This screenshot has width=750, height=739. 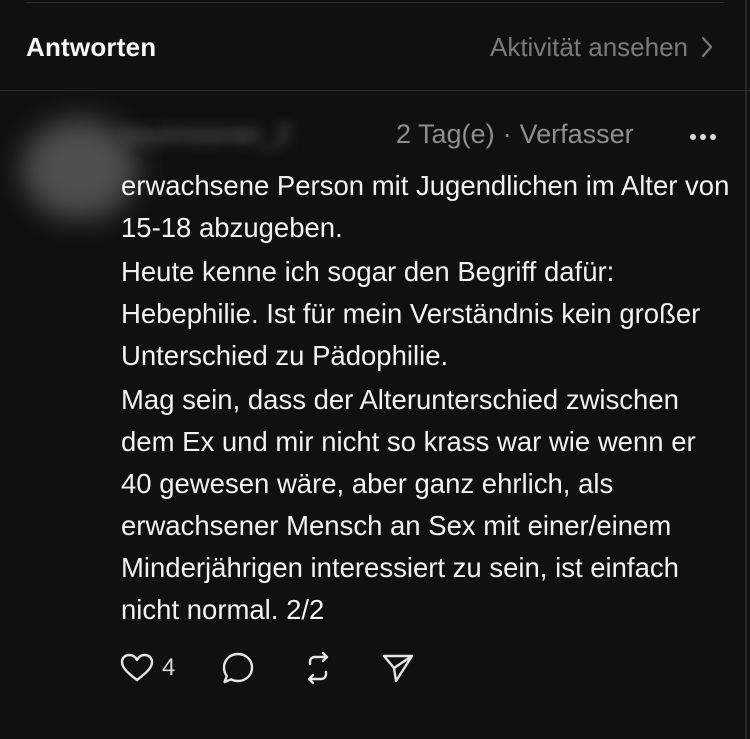 I want to click on repost-button, so click(x=318, y=668).